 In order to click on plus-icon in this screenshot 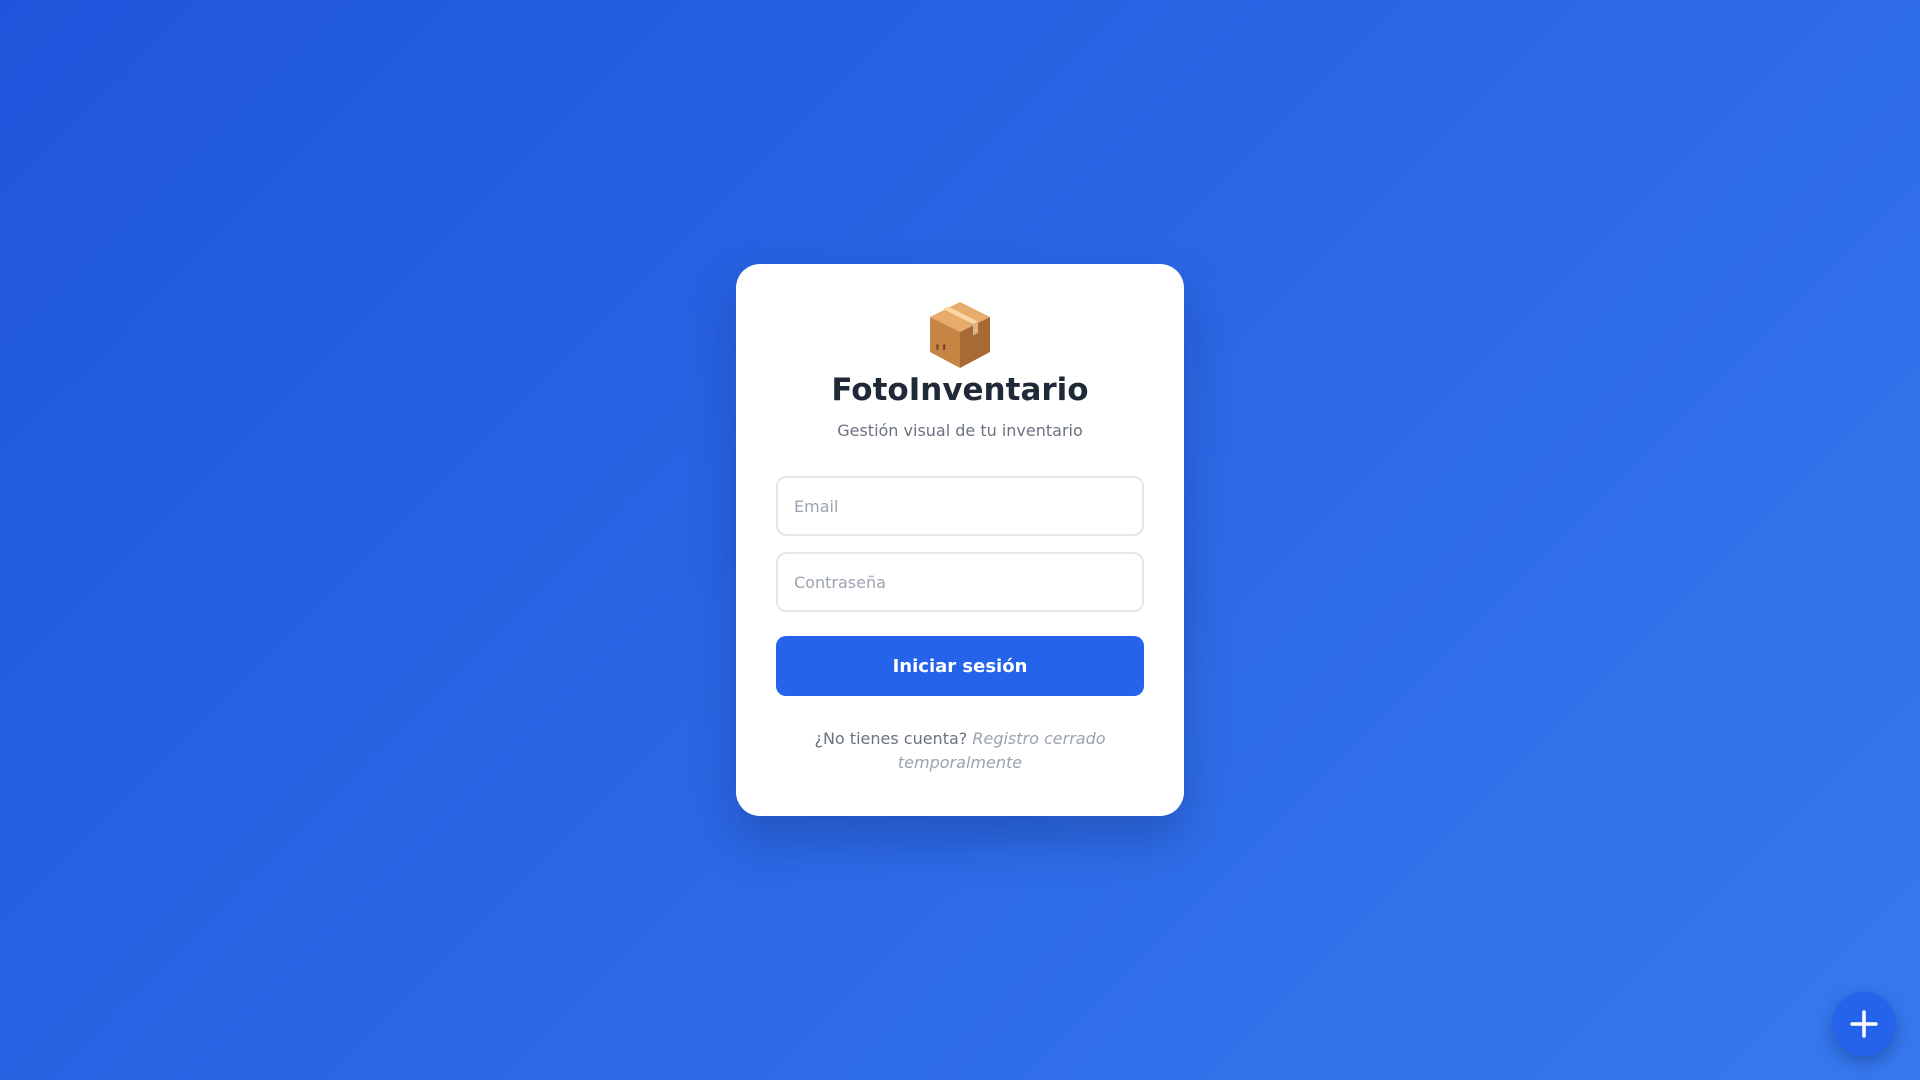, I will do `click(1864, 1024)`.